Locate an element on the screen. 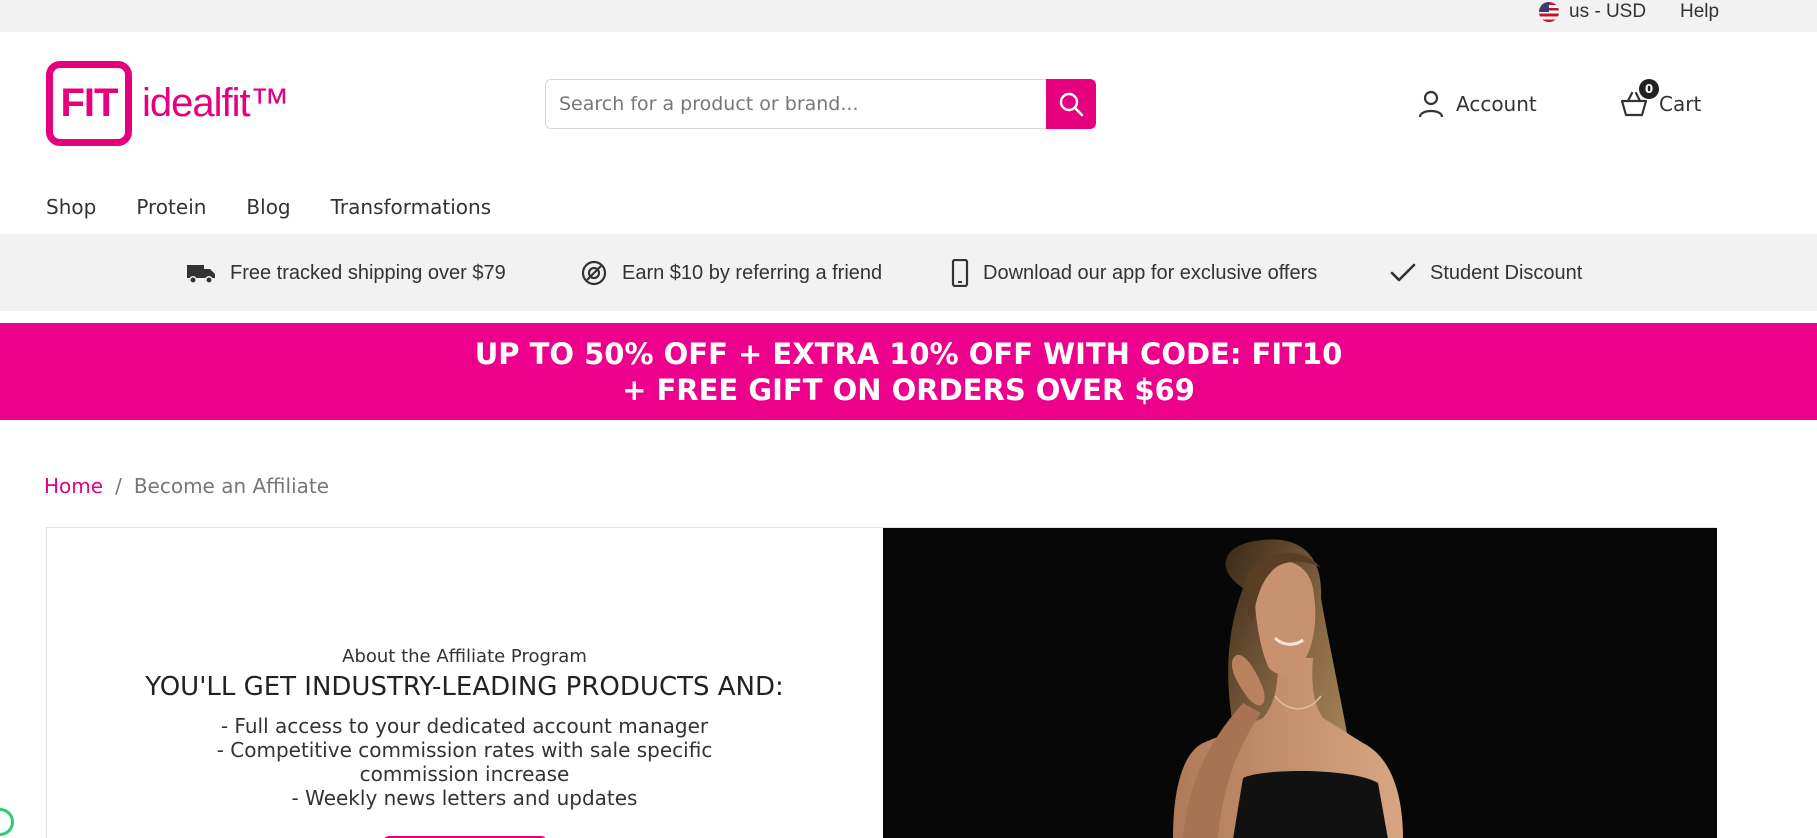  currency-selector: us - USD is located at coordinates (1592, 12).